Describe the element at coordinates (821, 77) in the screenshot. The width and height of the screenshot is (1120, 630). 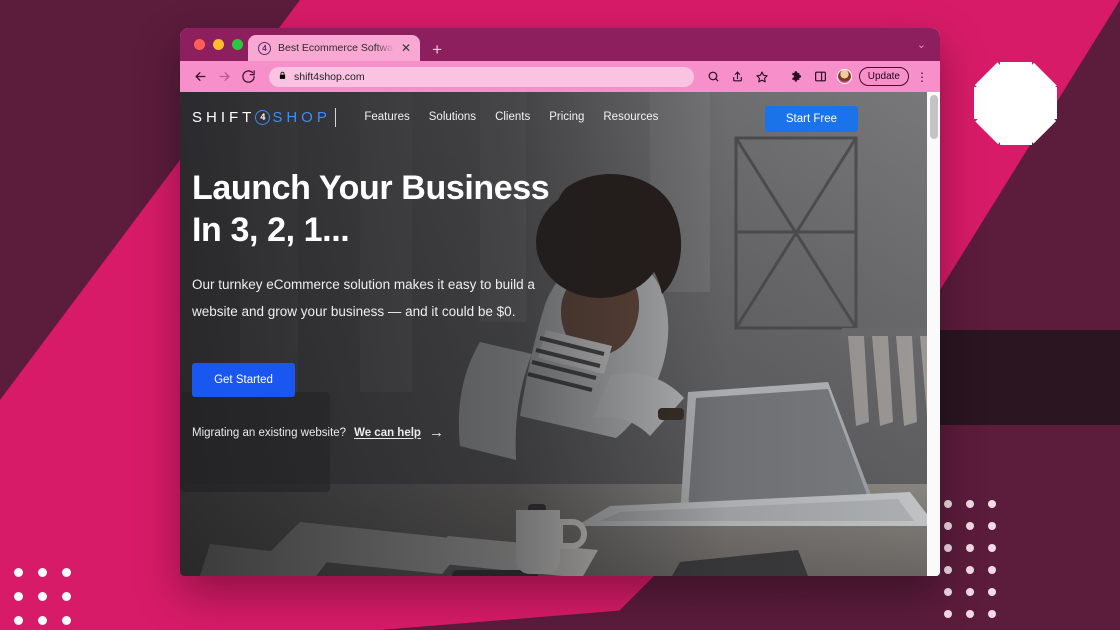
I see `side-panel-icon` at that location.